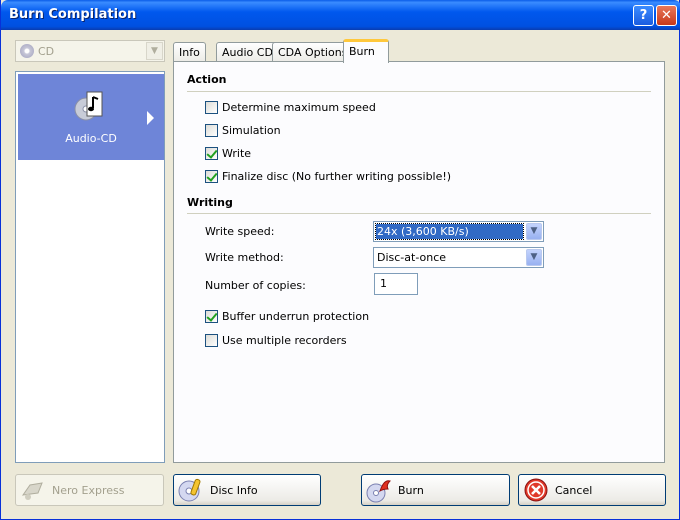 The width and height of the screenshot is (680, 520). Describe the element at coordinates (237, 153) in the screenshot. I see `checkbox-label: Write` at that location.